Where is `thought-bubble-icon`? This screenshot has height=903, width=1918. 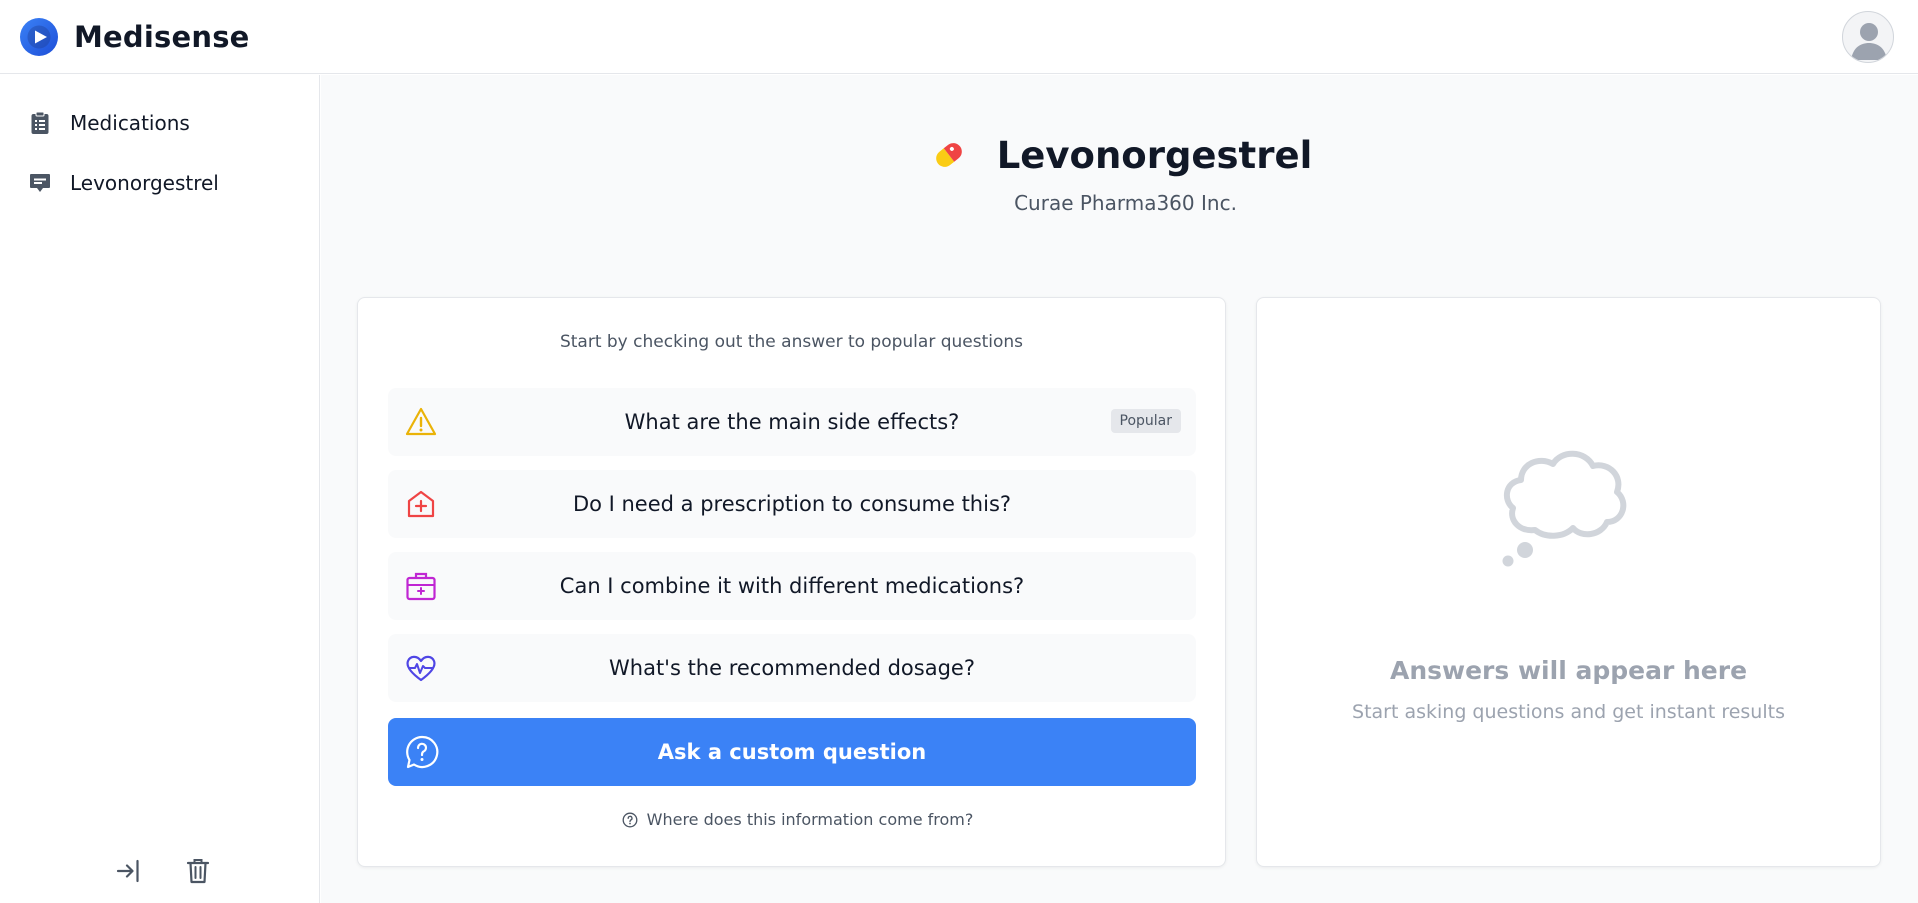
thought-bubble-icon is located at coordinates (1564, 508).